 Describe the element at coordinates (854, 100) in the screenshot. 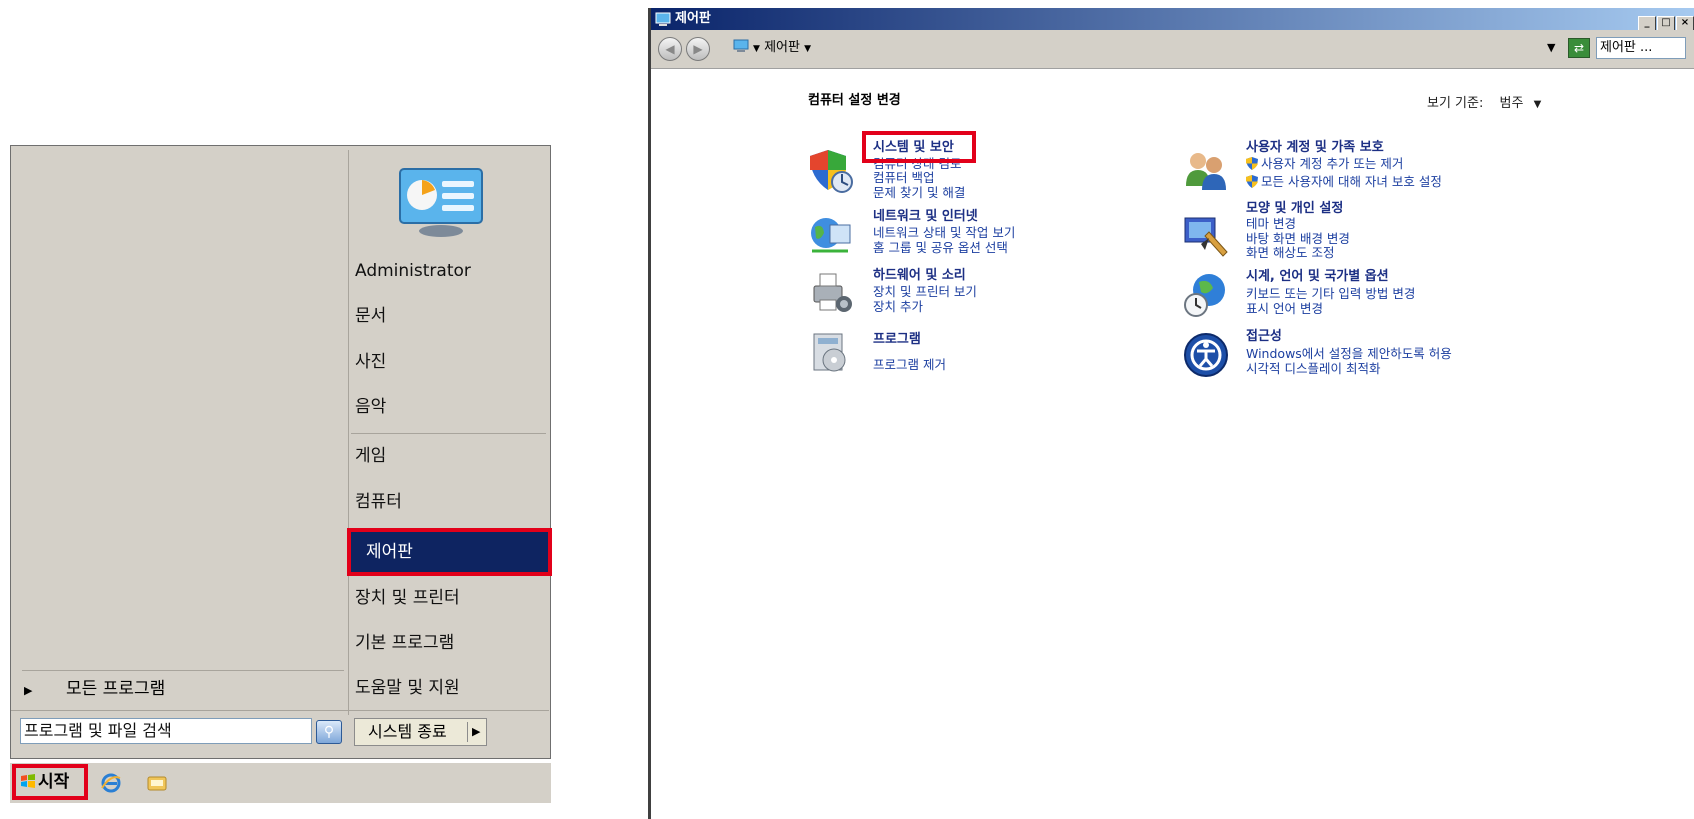

I see `page-title: 컴퓨터 설정 변경` at that location.